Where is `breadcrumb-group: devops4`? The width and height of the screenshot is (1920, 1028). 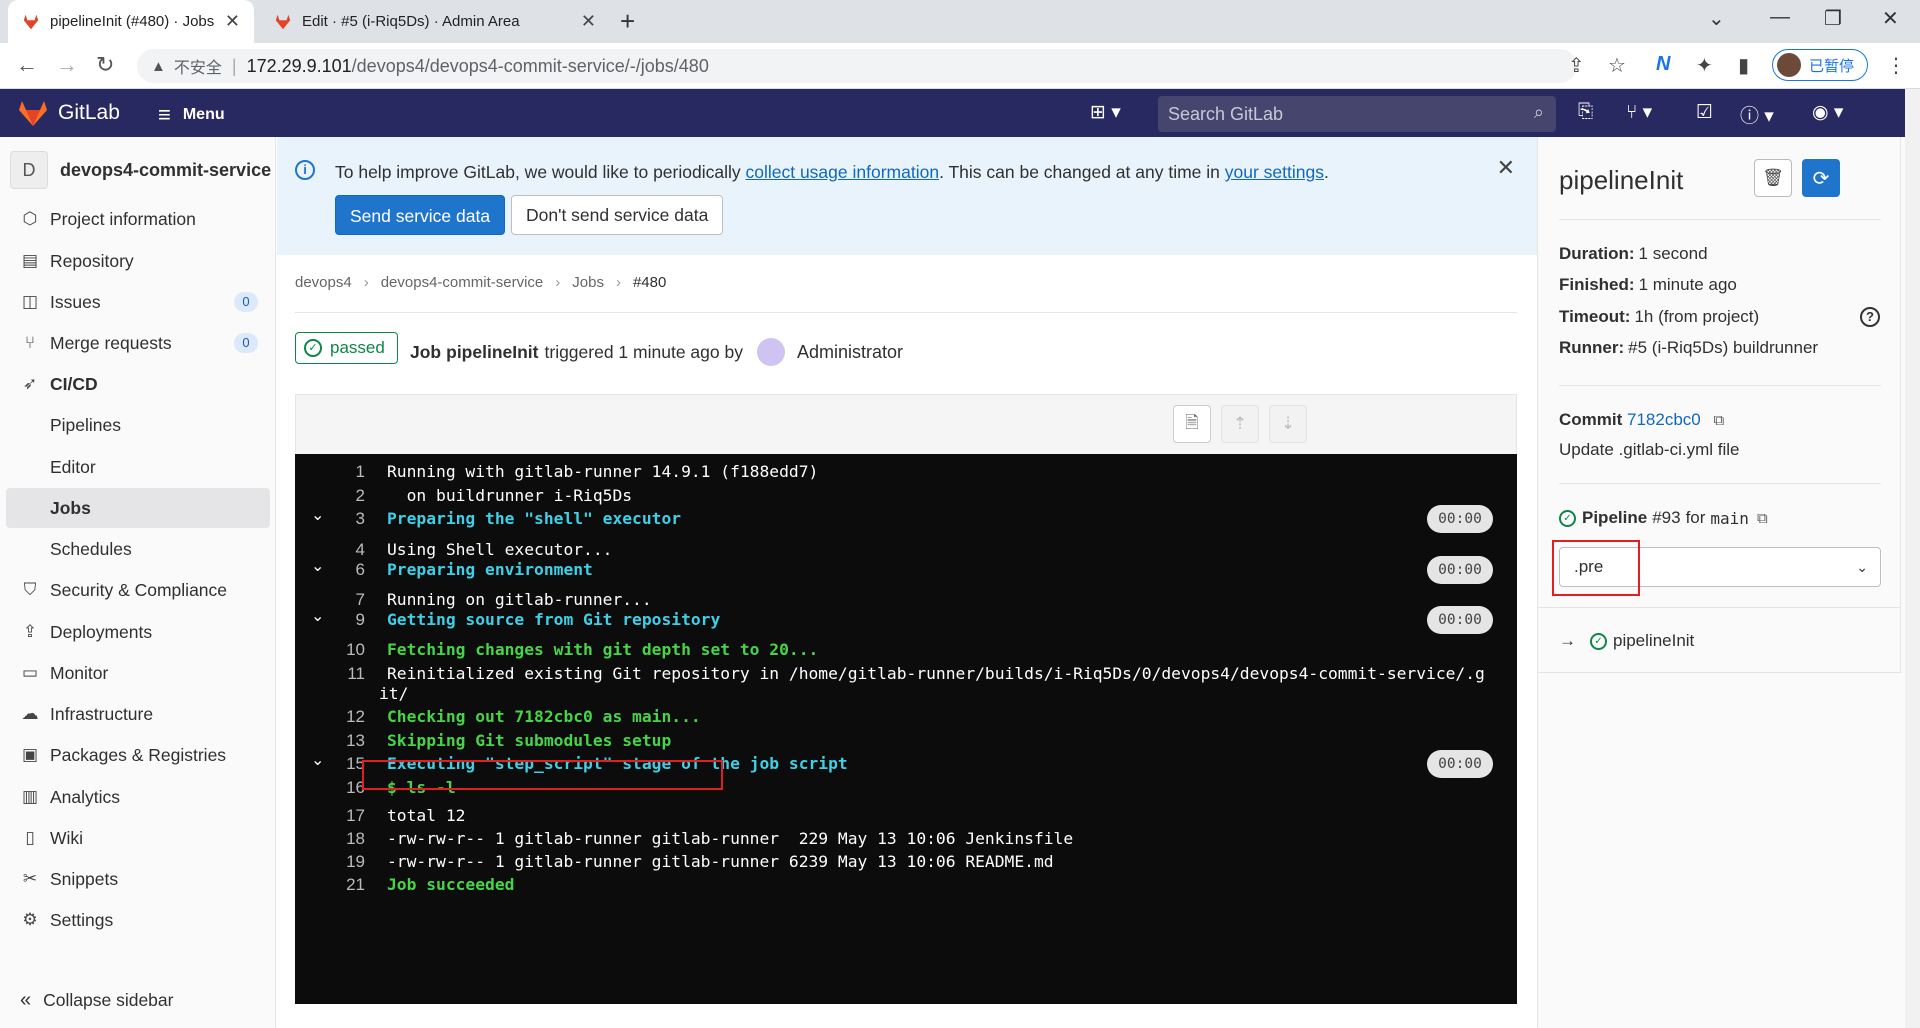 breadcrumb-group: devops4 is located at coordinates (323, 282).